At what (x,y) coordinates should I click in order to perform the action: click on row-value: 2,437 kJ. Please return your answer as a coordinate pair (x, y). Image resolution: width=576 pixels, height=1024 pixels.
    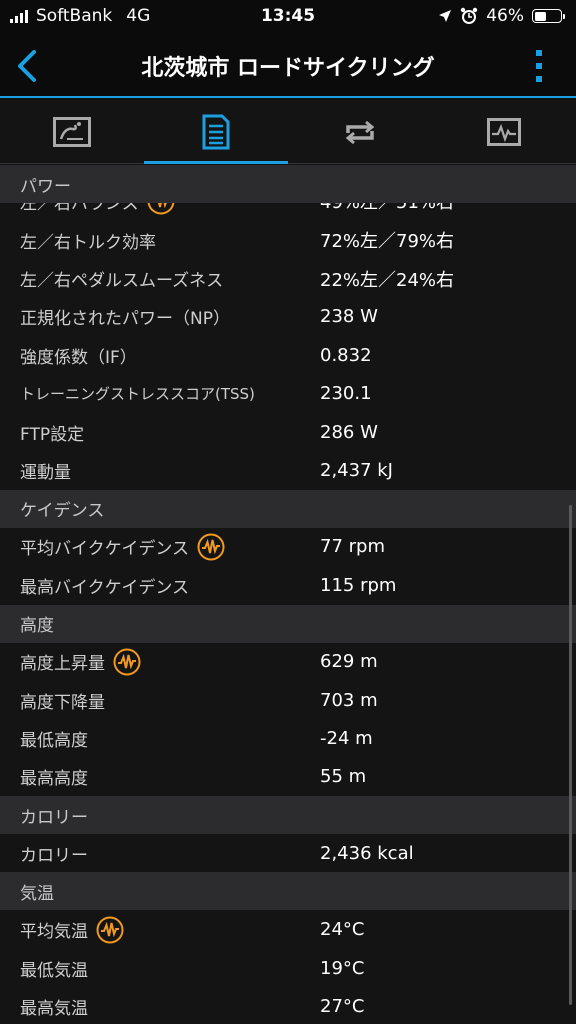
    Looking at the image, I should click on (356, 471).